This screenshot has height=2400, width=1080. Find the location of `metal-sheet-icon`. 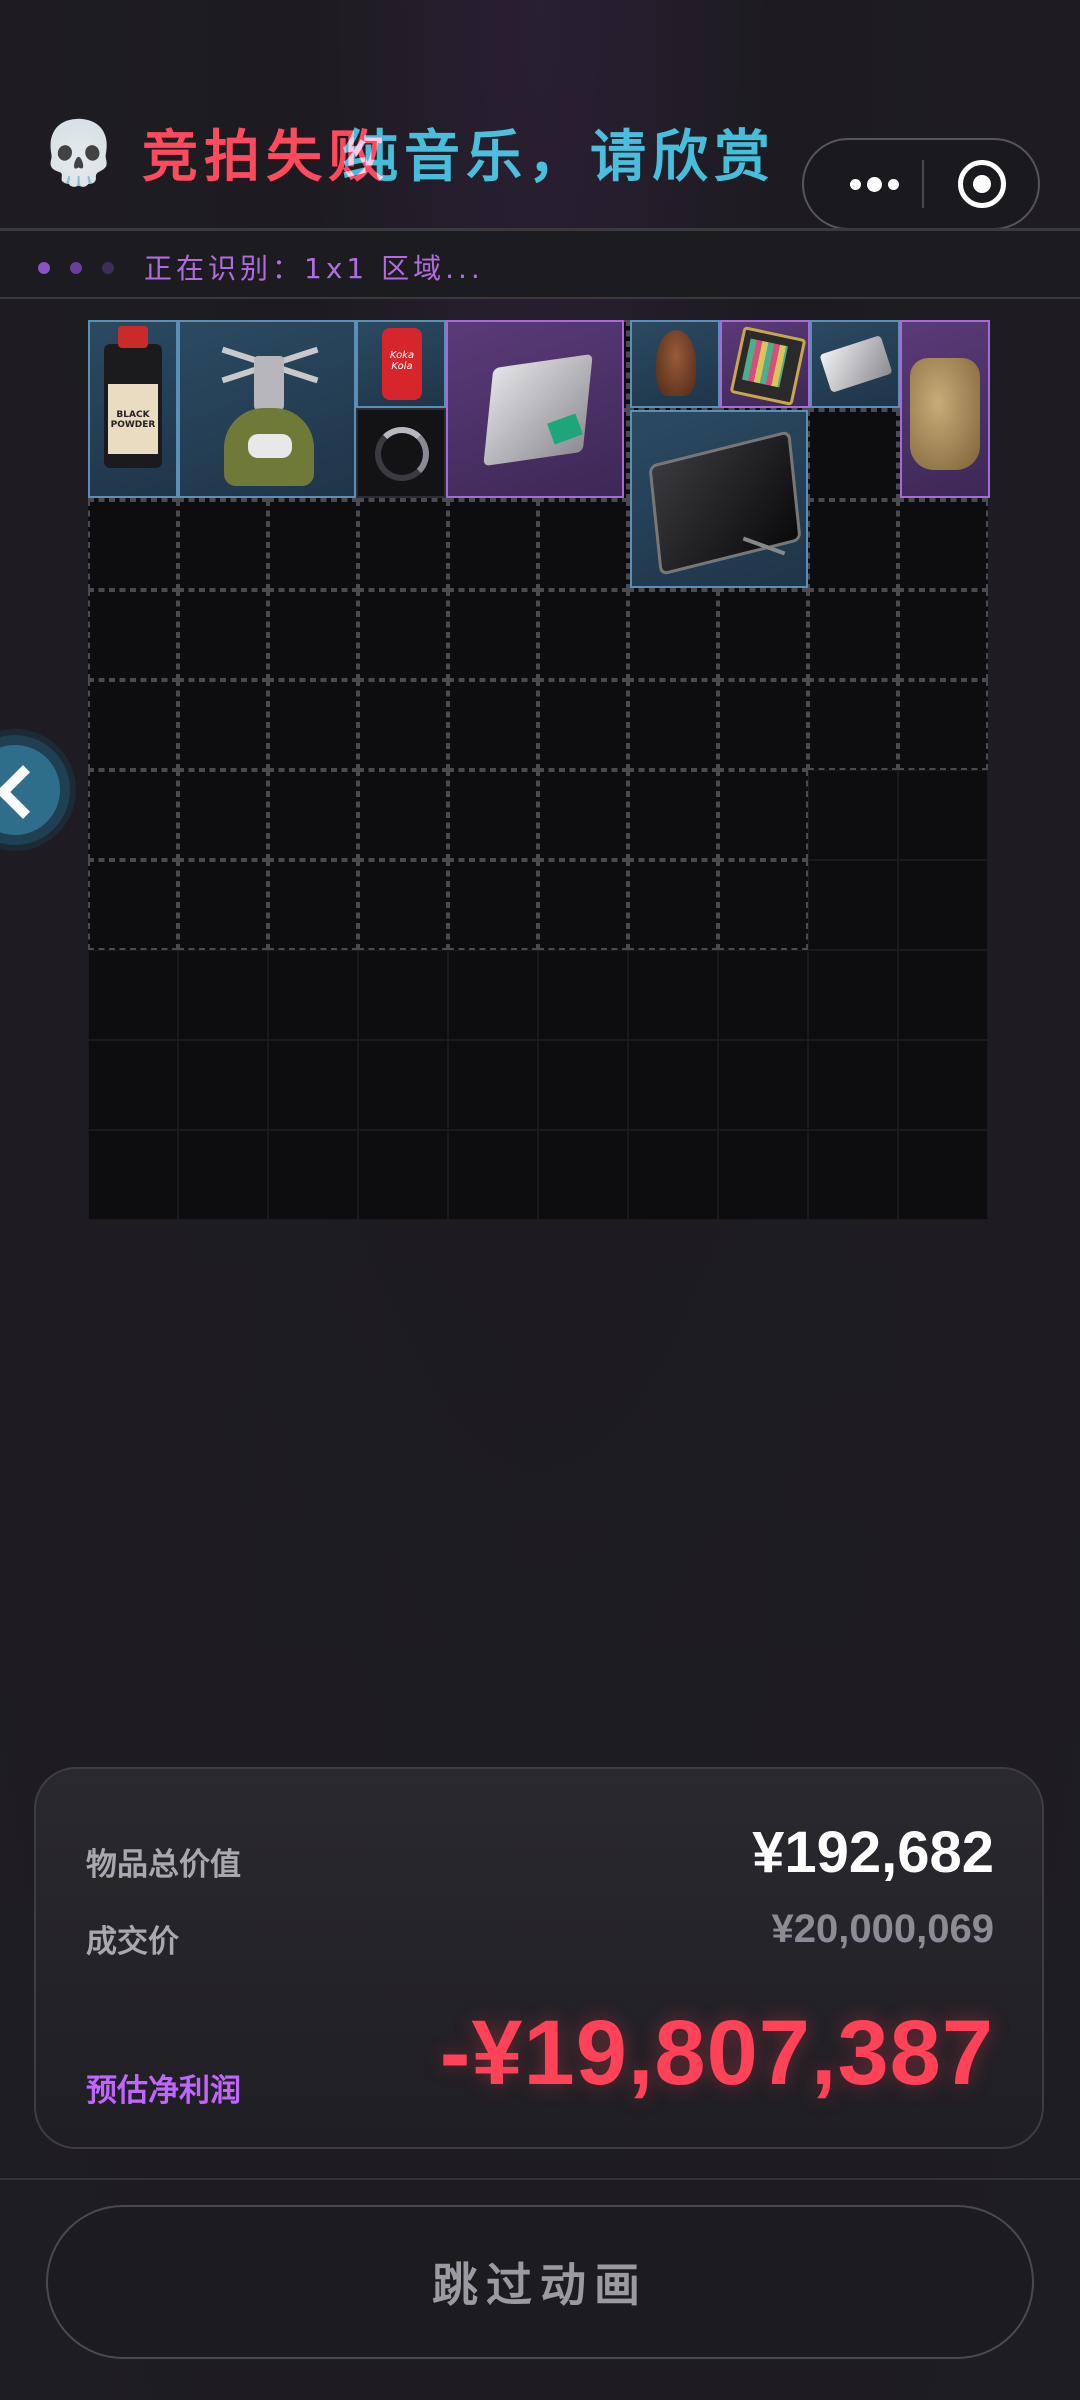

metal-sheet-icon is located at coordinates (856, 364).